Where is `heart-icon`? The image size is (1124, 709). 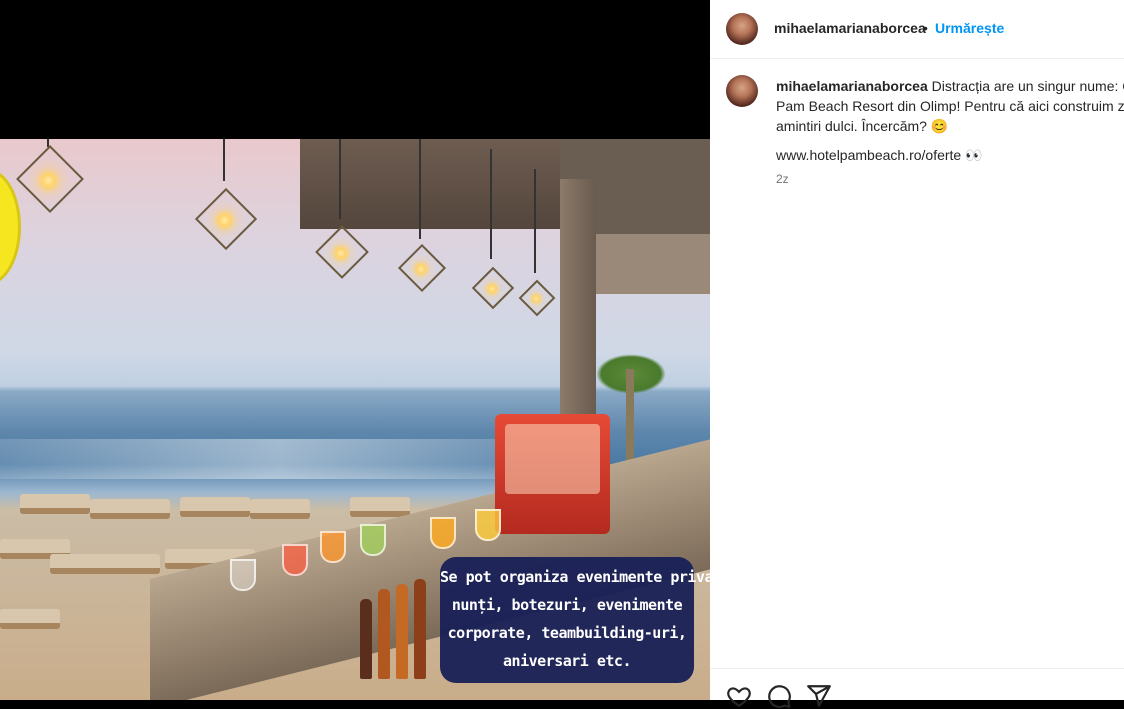
heart-icon is located at coordinates (739, 696).